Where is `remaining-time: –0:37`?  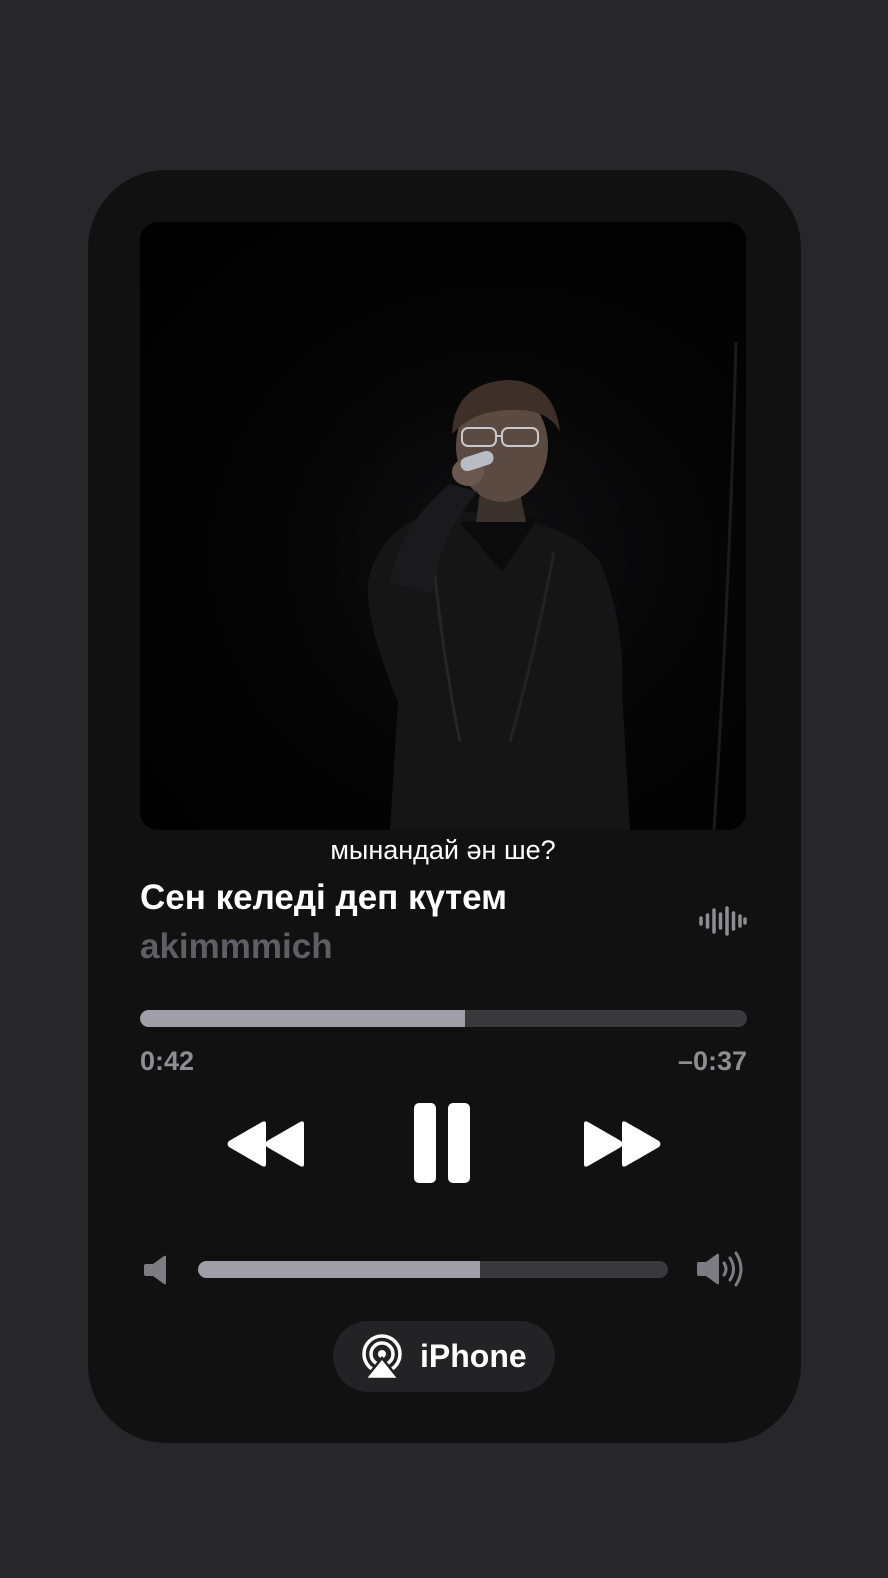
remaining-time: –0:37 is located at coordinates (712, 1061).